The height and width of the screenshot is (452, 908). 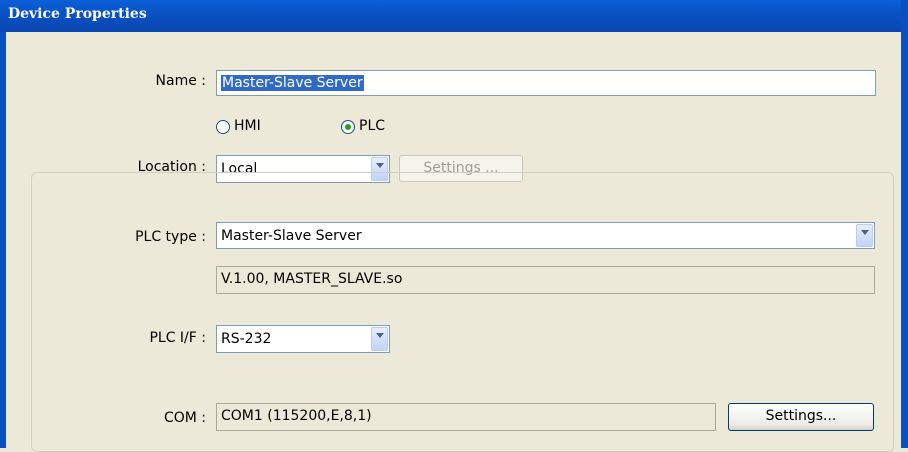 What do you see at coordinates (291, 236) in the screenshot?
I see `plc-type-value: Master-Slave Server` at bounding box center [291, 236].